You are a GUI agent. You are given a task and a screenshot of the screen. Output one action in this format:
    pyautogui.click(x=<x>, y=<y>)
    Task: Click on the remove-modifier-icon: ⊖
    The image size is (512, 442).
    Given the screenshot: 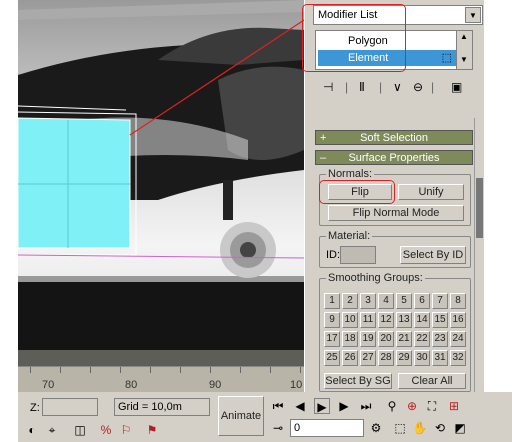 What is the action you would take?
    pyautogui.click(x=418, y=87)
    